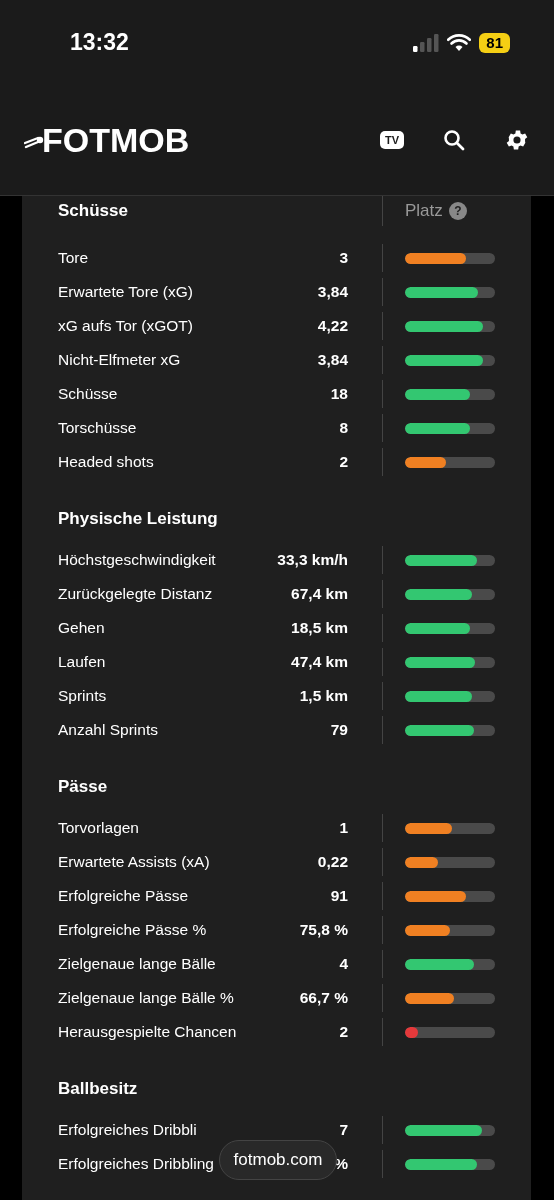  Describe the element at coordinates (135, 594) in the screenshot. I see `stat-label: Zurückgelegte Distanz` at that location.